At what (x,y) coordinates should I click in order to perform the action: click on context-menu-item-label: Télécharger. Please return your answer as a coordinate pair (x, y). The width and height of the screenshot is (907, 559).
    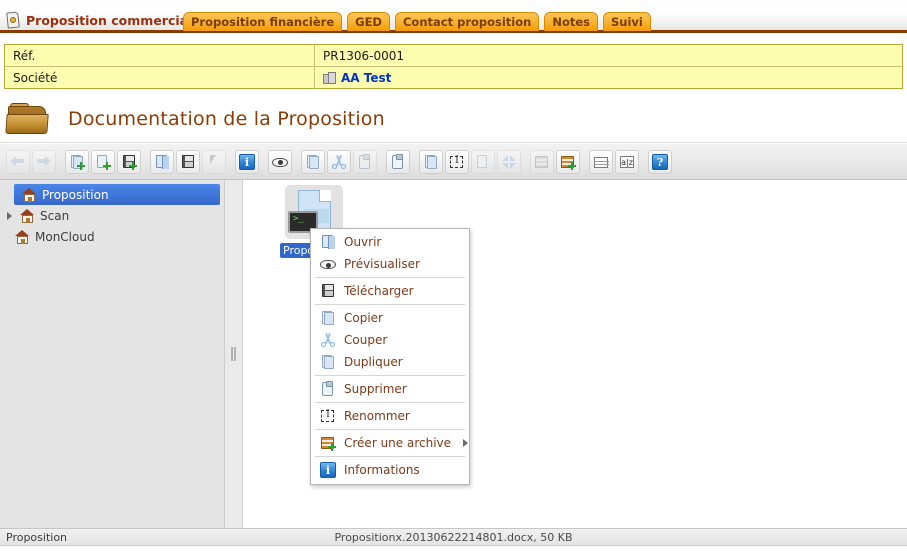
    Looking at the image, I should click on (379, 291).